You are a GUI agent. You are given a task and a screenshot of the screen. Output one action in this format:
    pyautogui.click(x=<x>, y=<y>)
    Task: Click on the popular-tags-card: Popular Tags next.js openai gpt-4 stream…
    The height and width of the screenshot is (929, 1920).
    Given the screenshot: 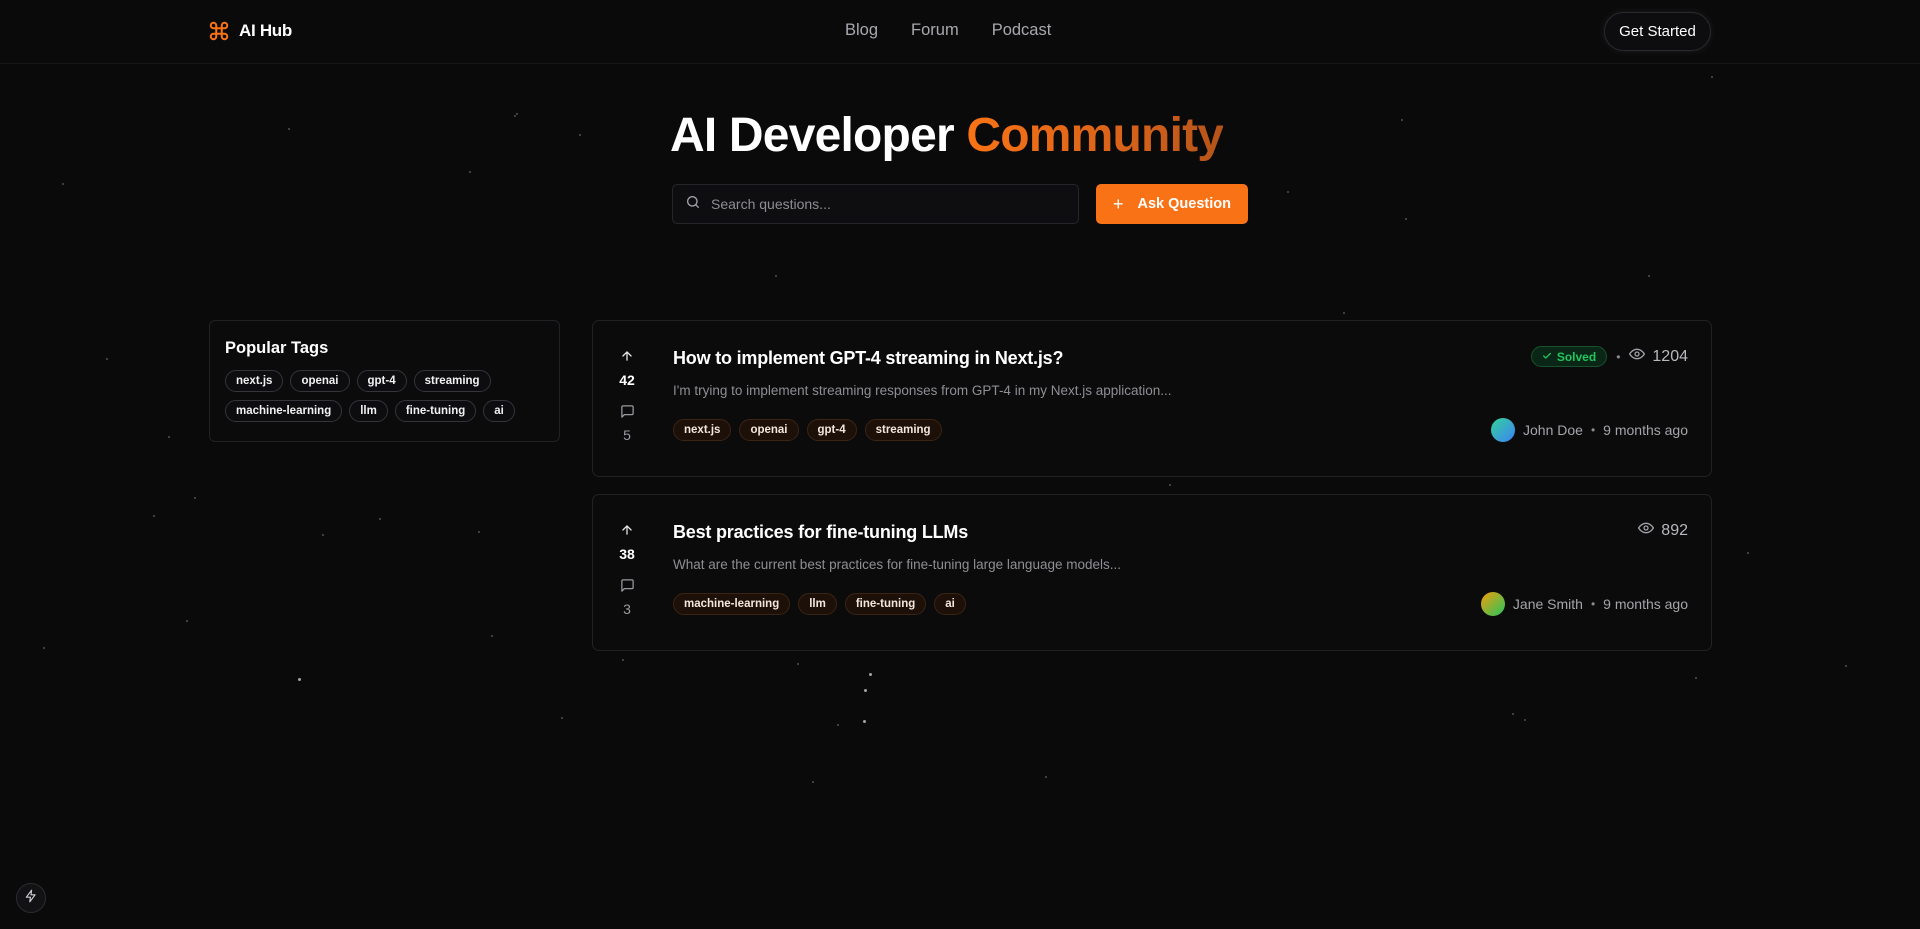 What is the action you would take?
    pyautogui.click(x=384, y=381)
    